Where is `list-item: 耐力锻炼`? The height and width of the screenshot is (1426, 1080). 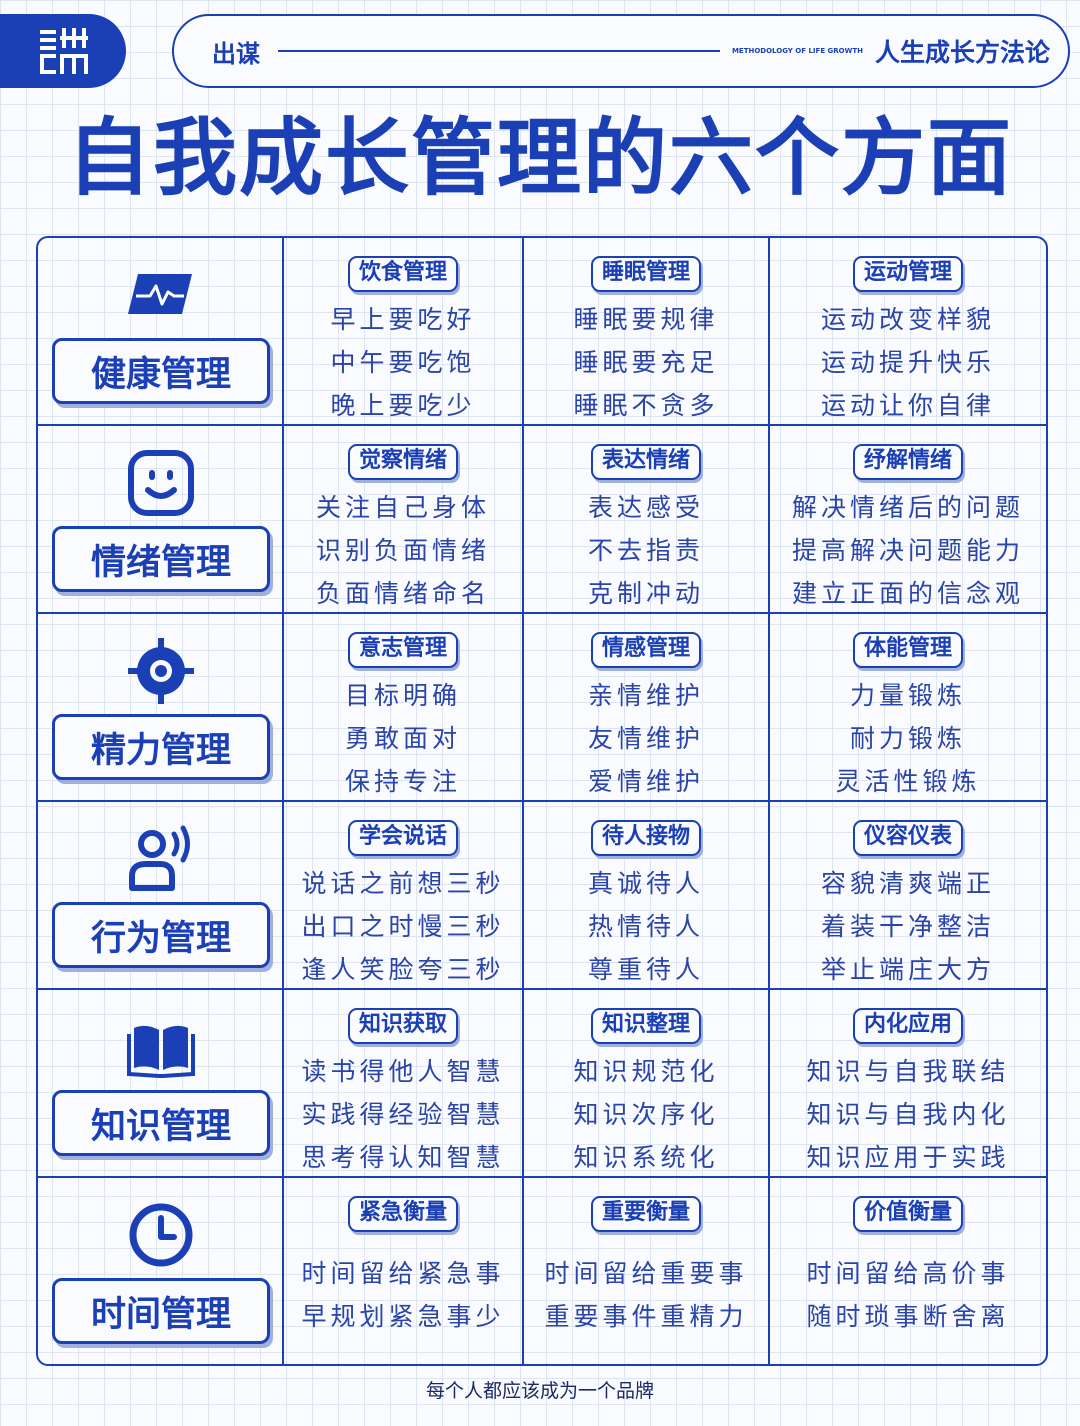
list-item: 耐力锻炼 is located at coordinates (907, 738).